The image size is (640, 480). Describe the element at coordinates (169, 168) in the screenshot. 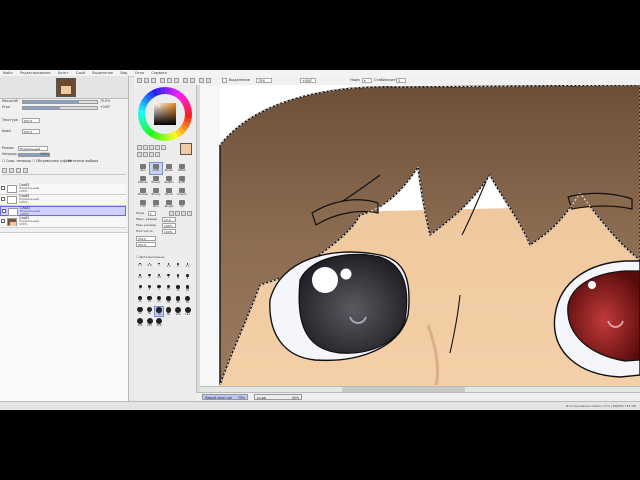

I see `tool-brush: Brush` at that location.